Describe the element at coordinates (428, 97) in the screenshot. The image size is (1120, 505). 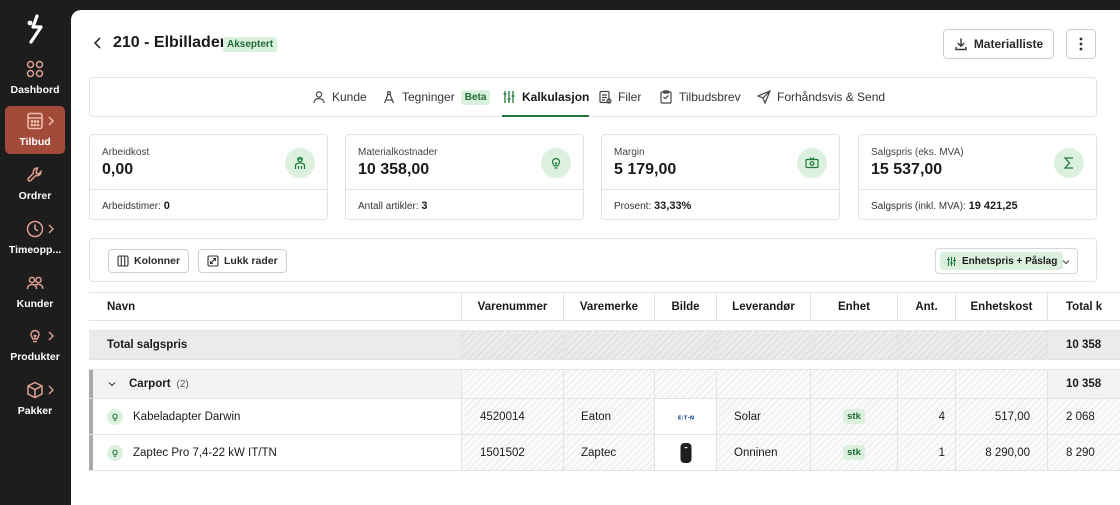
I see `tab-label: Tegninger` at that location.